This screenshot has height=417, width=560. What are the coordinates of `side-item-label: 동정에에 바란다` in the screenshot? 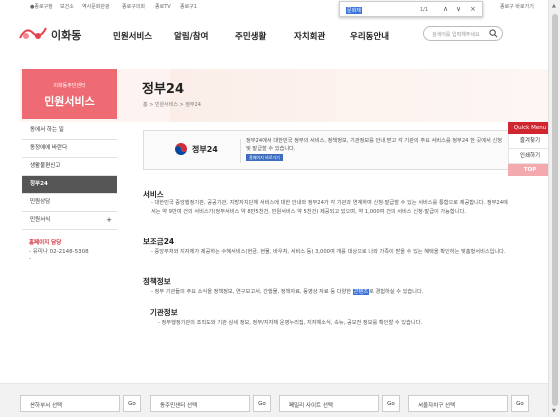 It's located at (49, 148).